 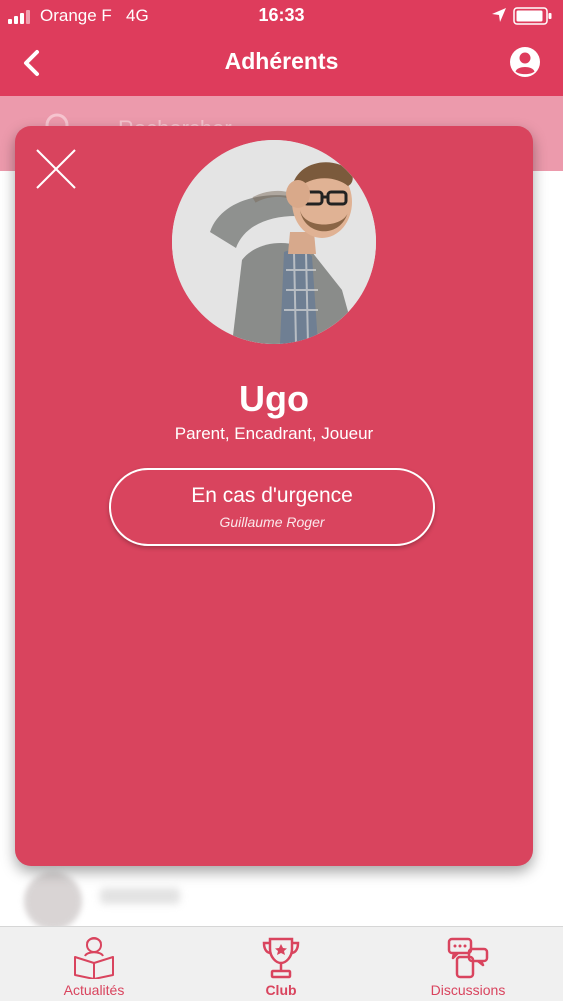 I want to click on battery-icon, so click(x=532, y=16).